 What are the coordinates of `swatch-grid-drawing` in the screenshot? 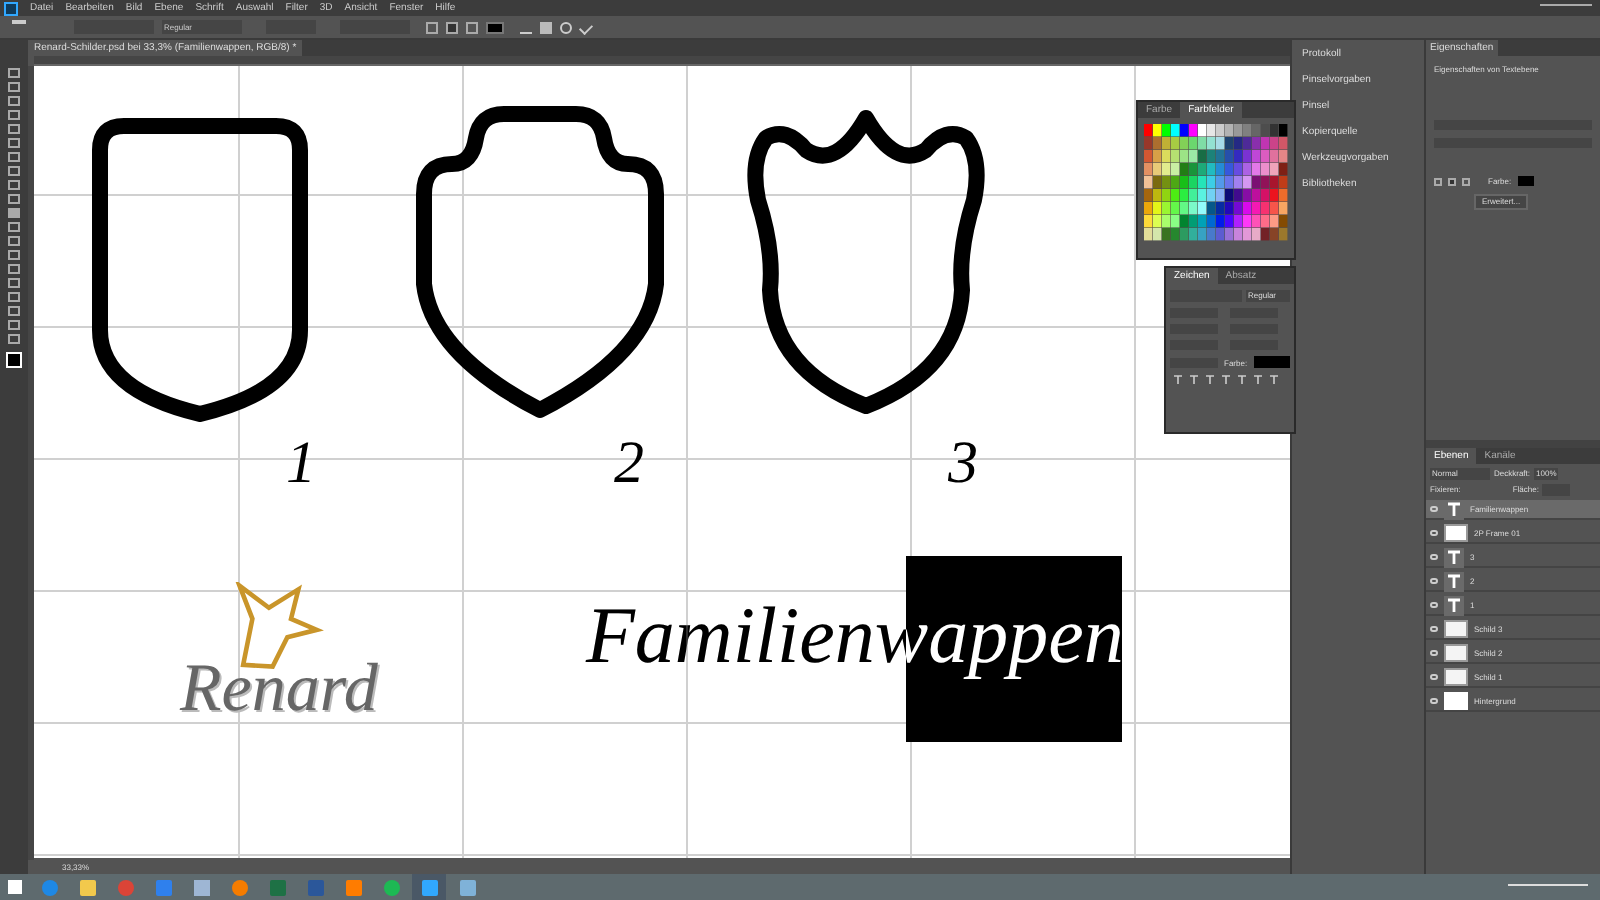 It's located at (1216, 183).